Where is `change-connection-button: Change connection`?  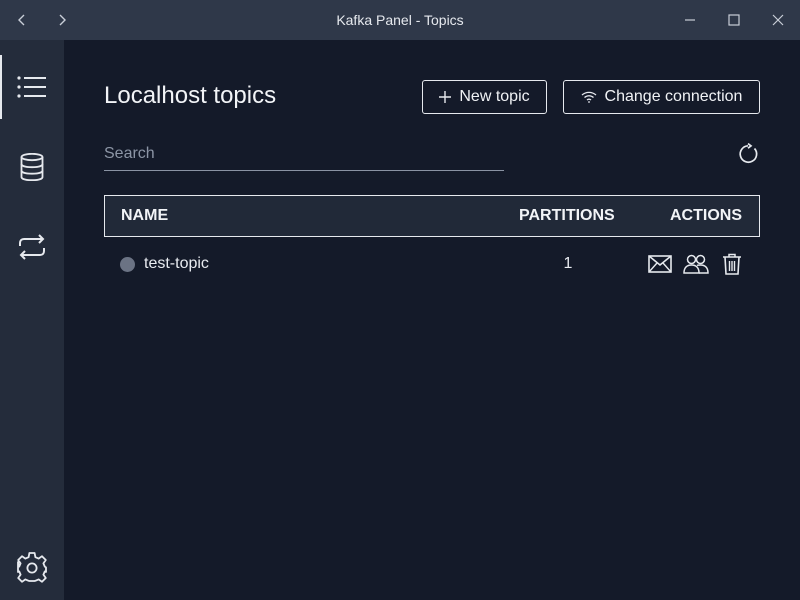 change-connection-button: Change connection is located at coordinates (661, 97).